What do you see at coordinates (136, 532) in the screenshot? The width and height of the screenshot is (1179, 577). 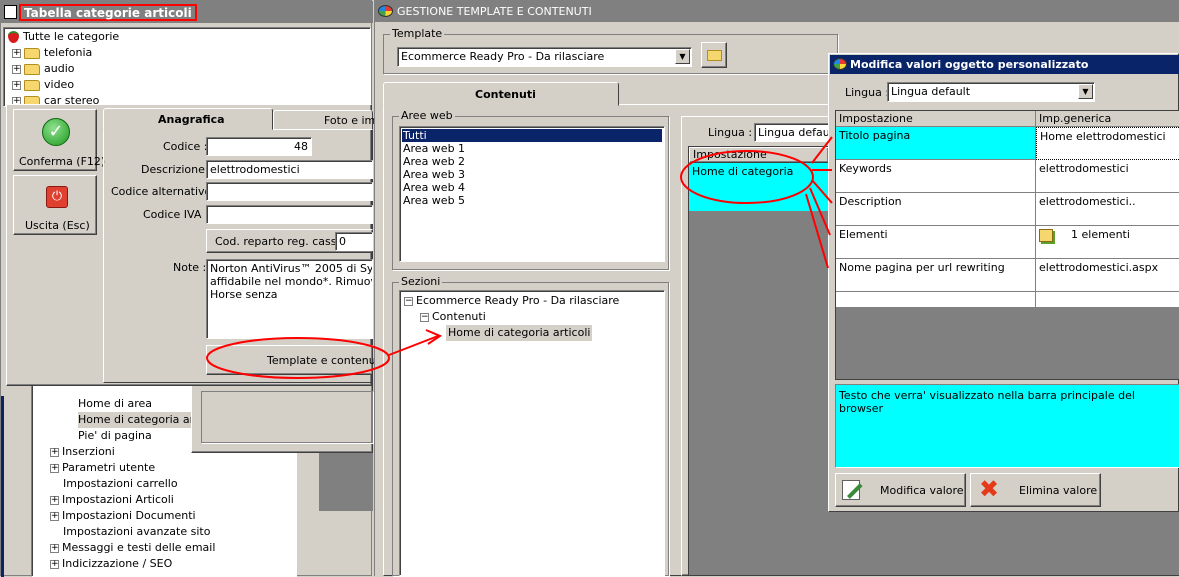 I see `tree-item: Impostazioni avanzate sito` at bounding box center [136, 532].